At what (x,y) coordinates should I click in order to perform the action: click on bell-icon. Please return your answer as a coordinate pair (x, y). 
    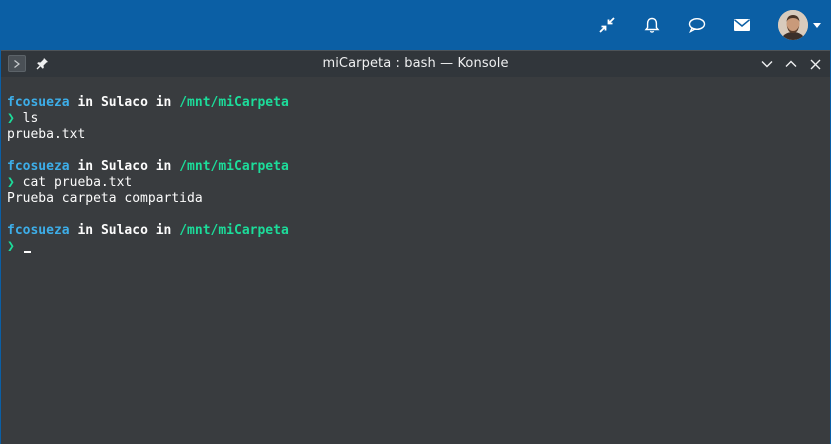
    Looking at the image, I should click on (651, 25).